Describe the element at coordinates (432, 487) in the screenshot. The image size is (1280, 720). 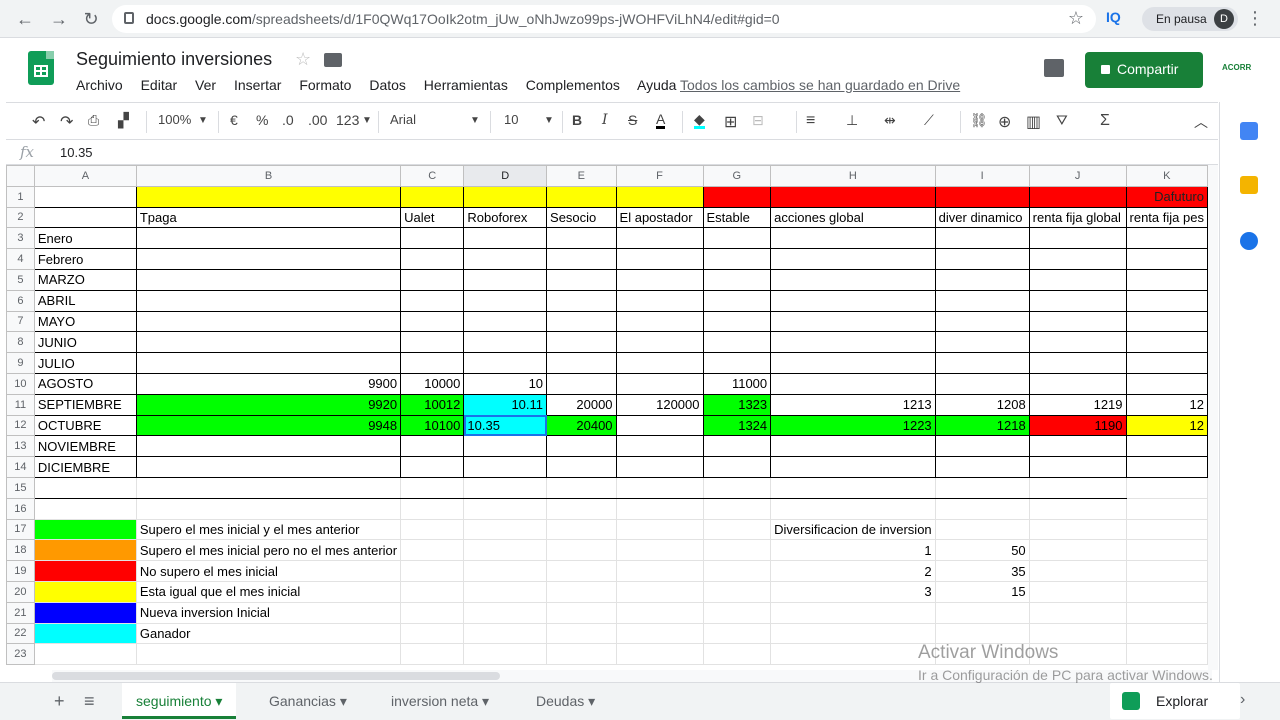
I see `cell-c15` at that location.